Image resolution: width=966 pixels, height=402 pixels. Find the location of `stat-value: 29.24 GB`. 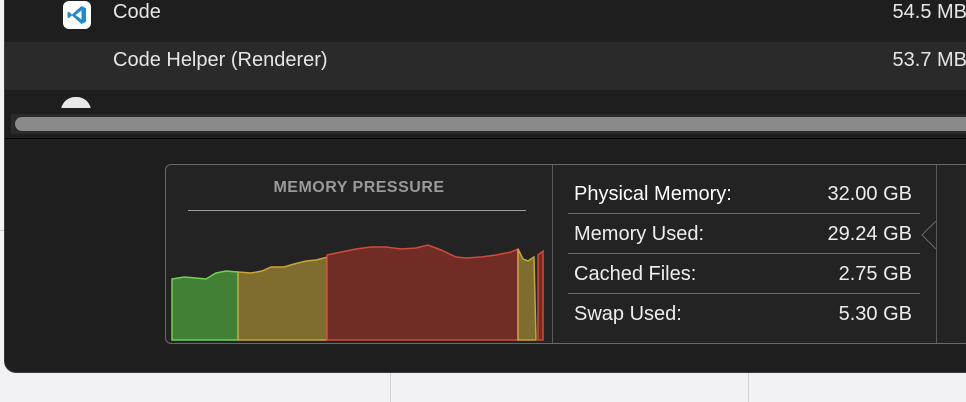

stat-value: 29.24 GB is located at coordinates (869, 234).